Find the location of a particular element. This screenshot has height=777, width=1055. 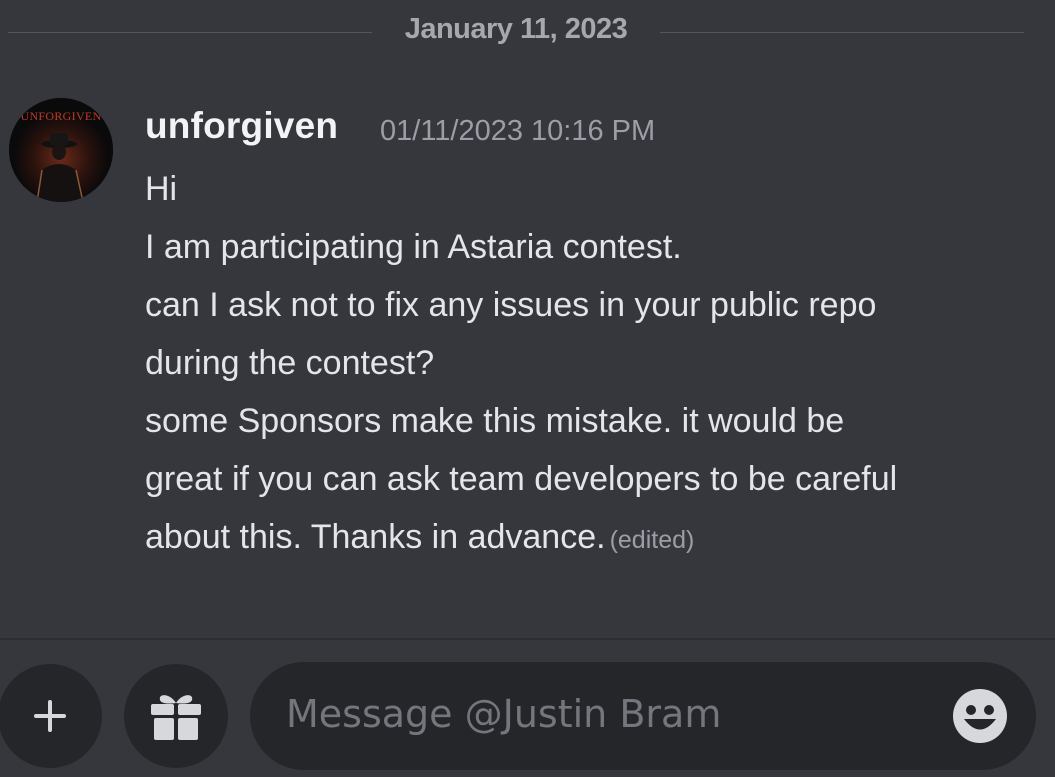

emoji-icon is located at coordinates (980, 716).